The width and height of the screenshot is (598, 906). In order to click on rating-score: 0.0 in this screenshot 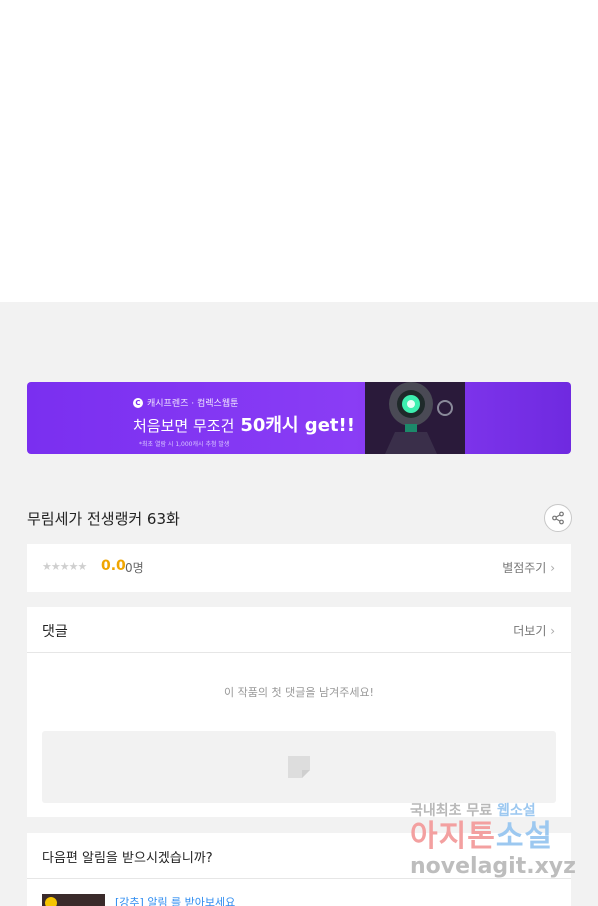, I will do `click(113, 566)`.